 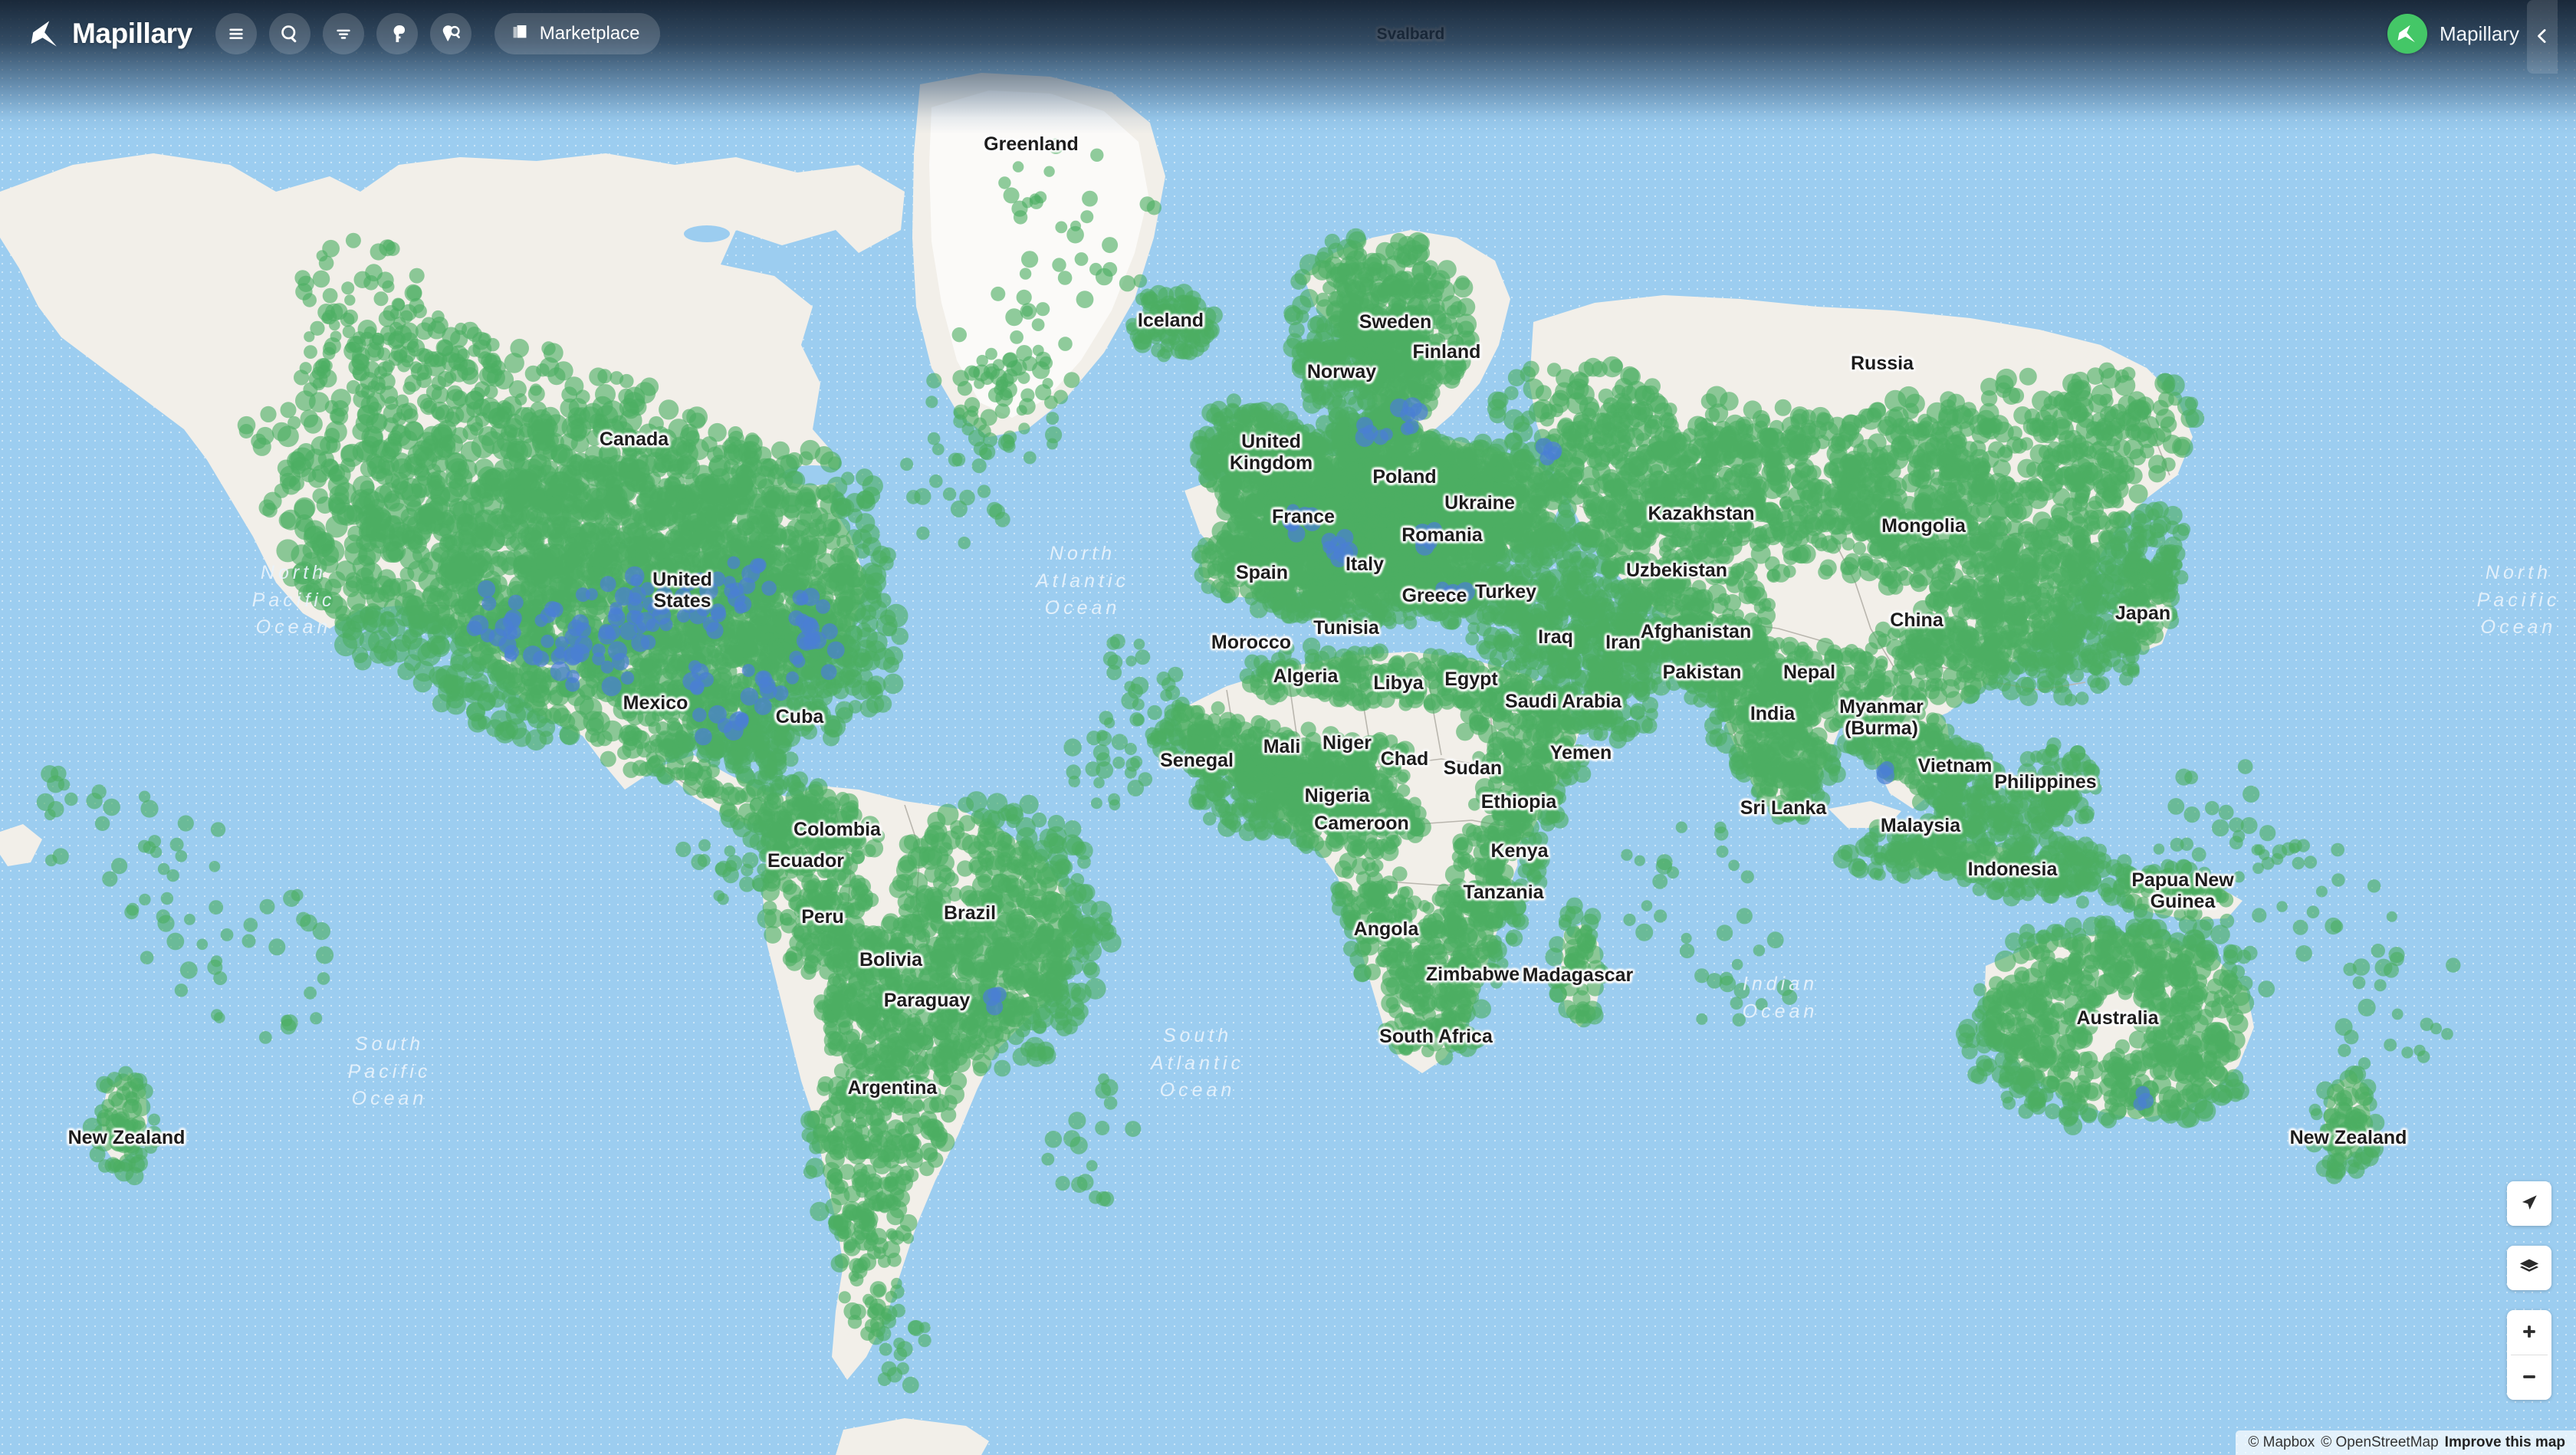 What do you see at coordinates (2505, 1442) in the screenshot?
I see `improve-this-map-link: Improve this map` at bounding box center [2505, 1442].